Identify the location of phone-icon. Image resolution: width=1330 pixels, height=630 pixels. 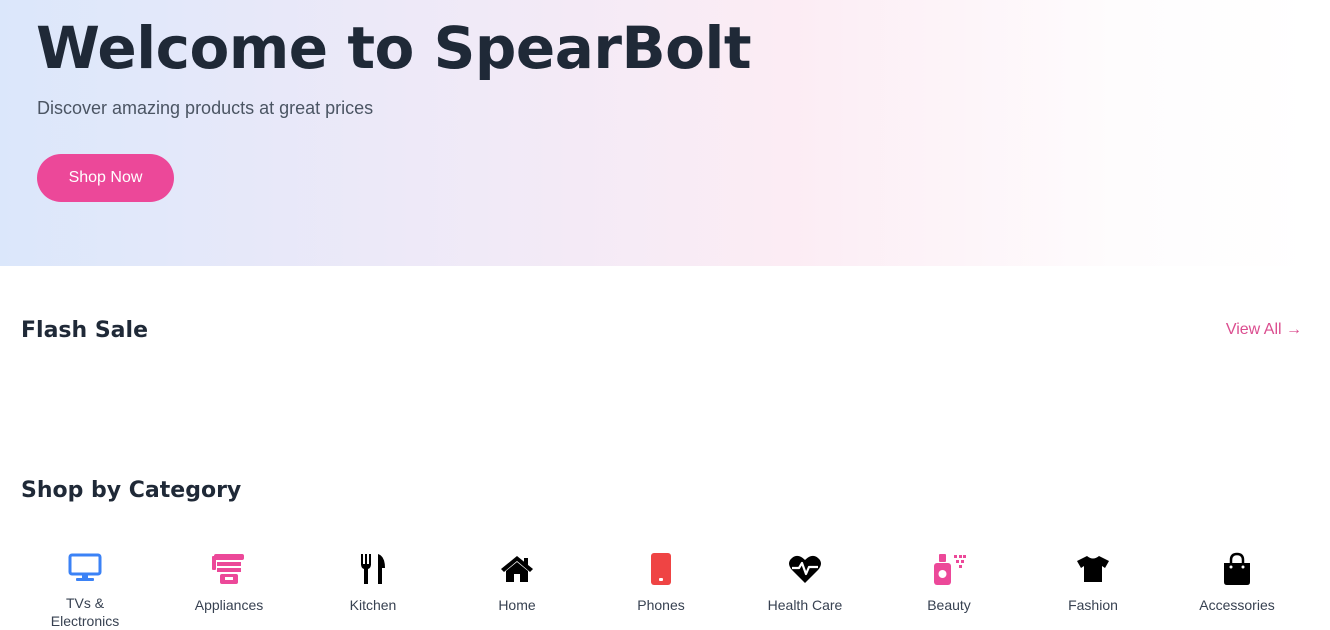
(661, 569).